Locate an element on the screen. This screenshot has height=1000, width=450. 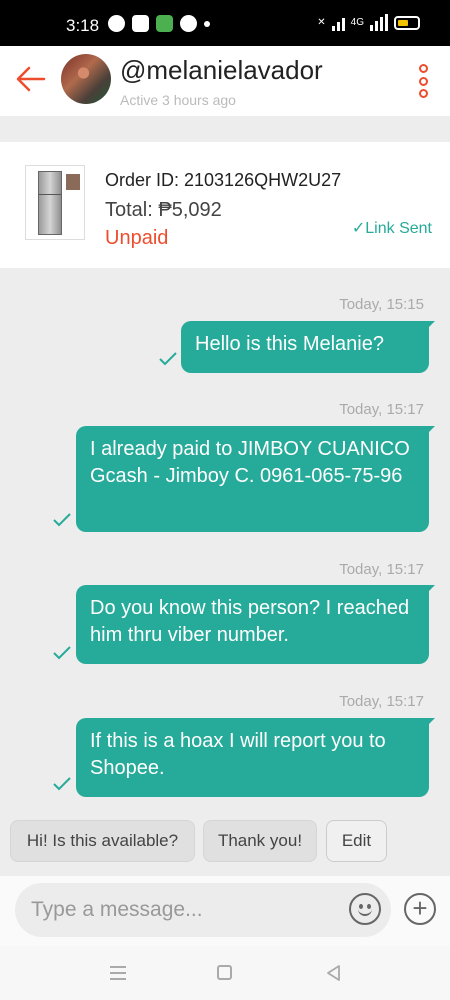
more-options-icon is located at coordinates (423, 81).